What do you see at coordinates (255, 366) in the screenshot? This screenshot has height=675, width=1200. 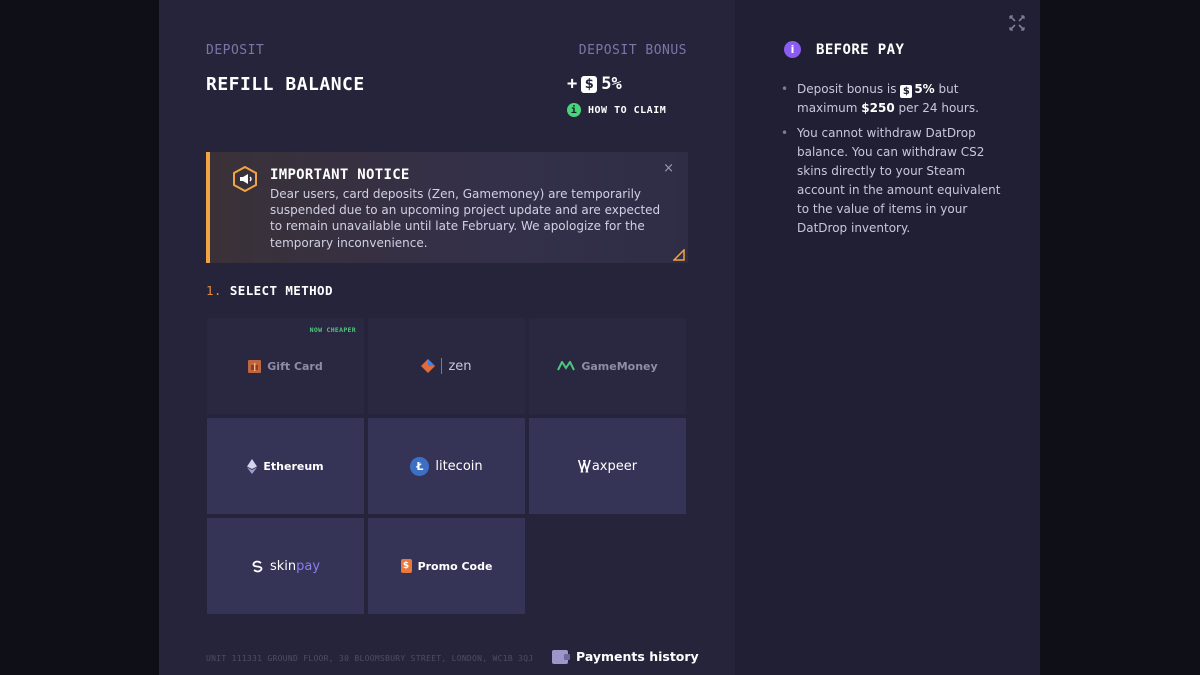 I see `gift-card-icon` at bounding box center [255, 366].